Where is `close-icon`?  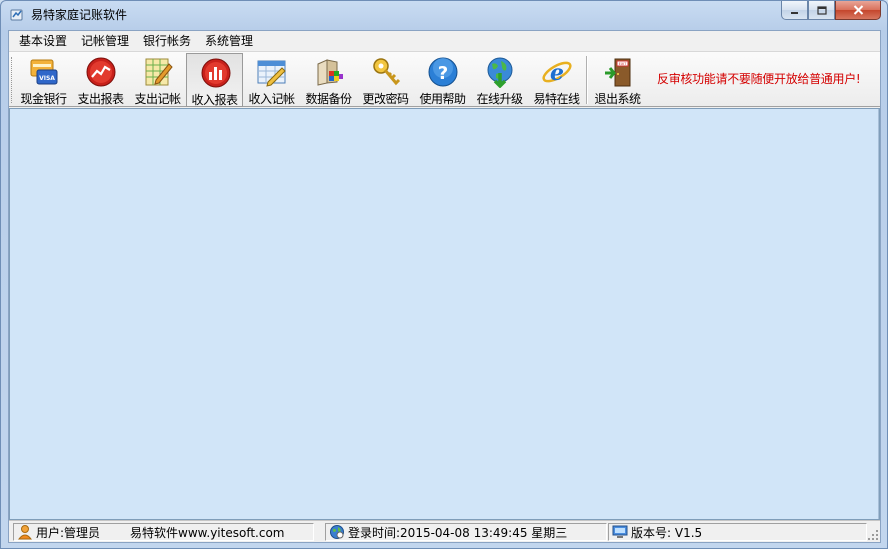
close-icon is located at coordinates (858, 10).